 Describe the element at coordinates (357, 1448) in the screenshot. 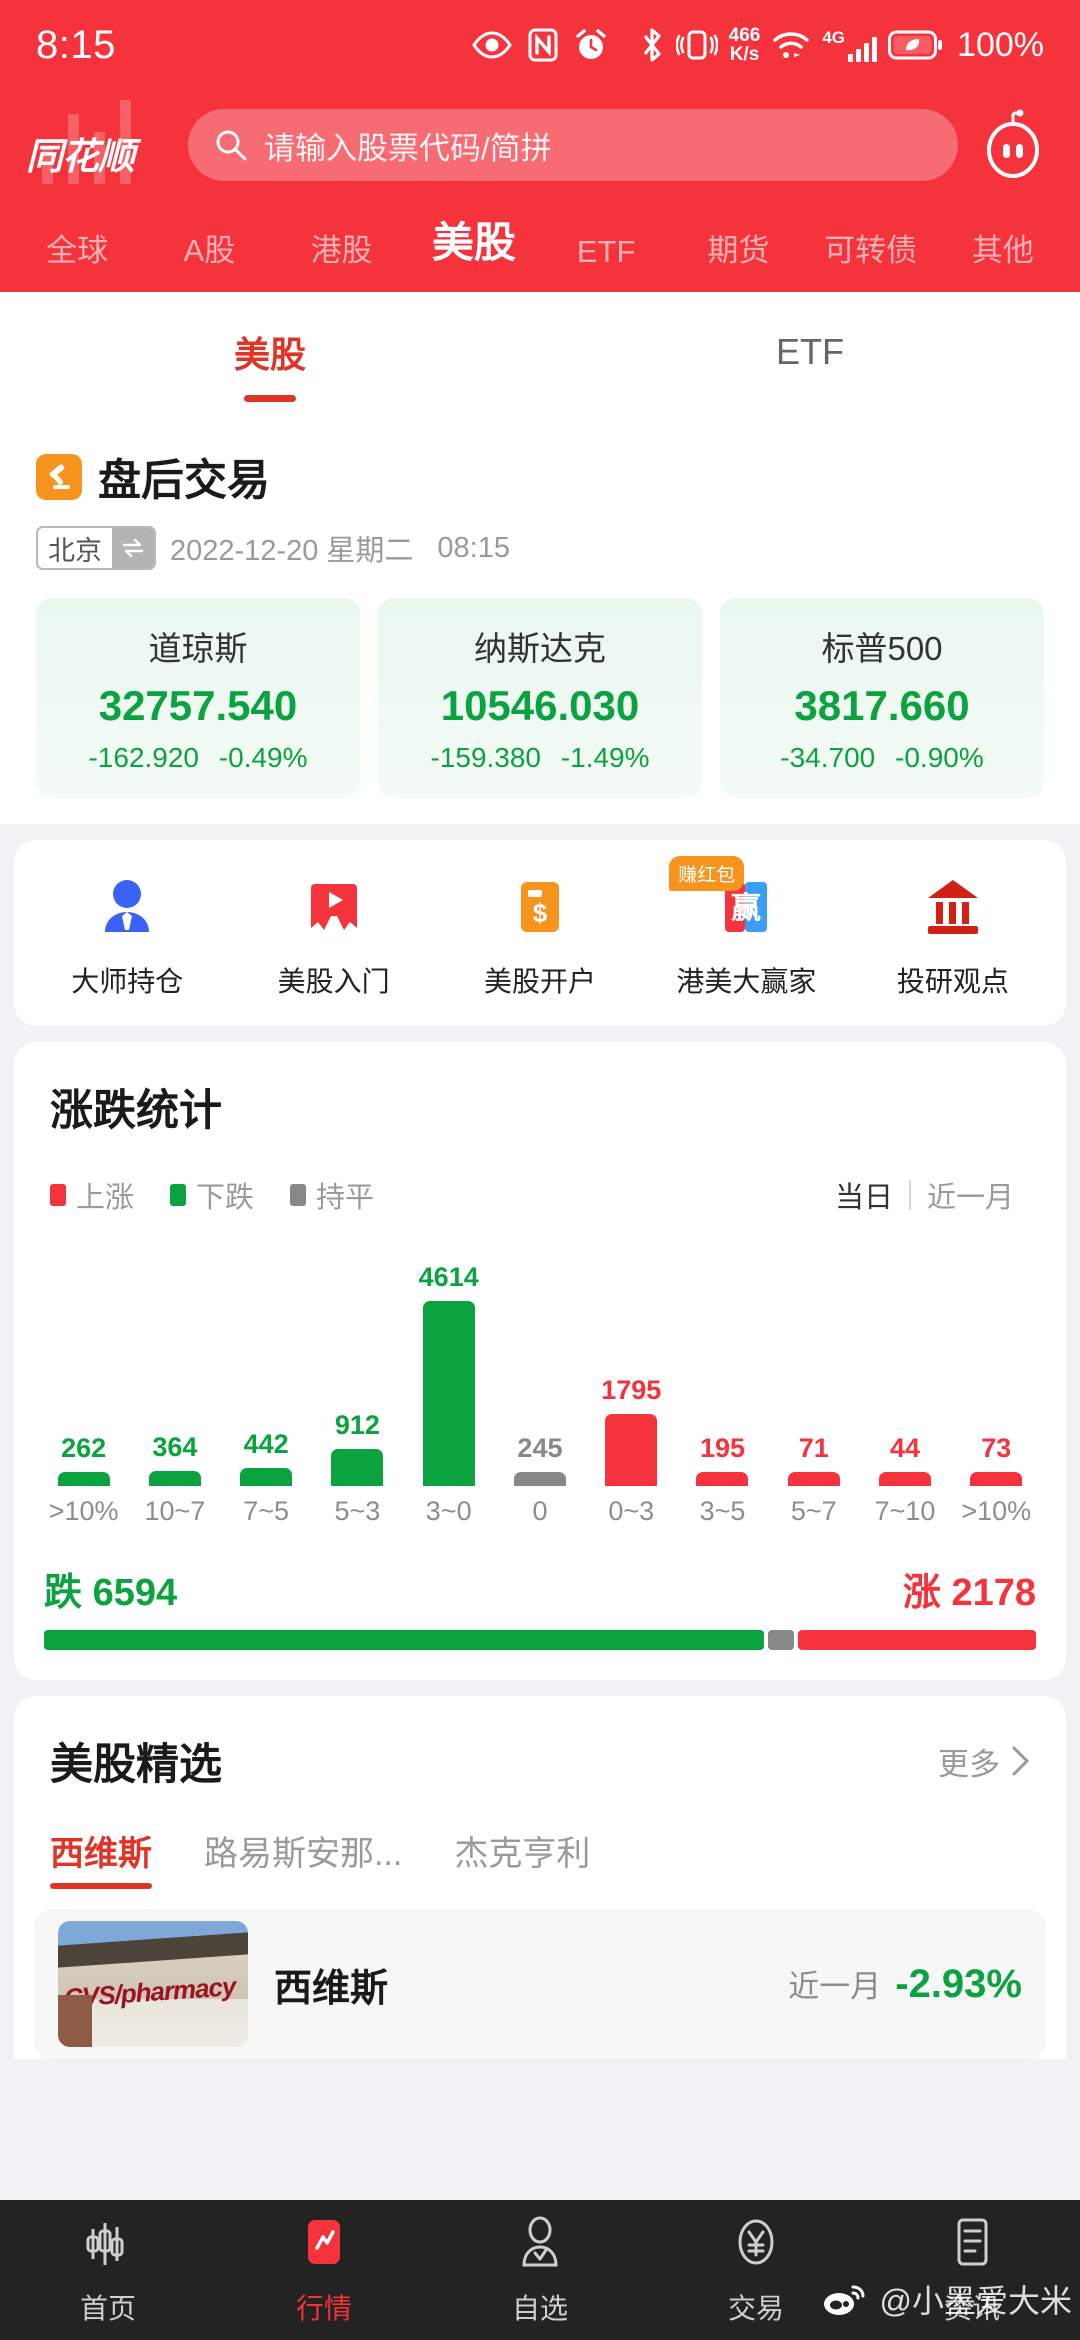

I see `chart-bar-column: 912` at that location.